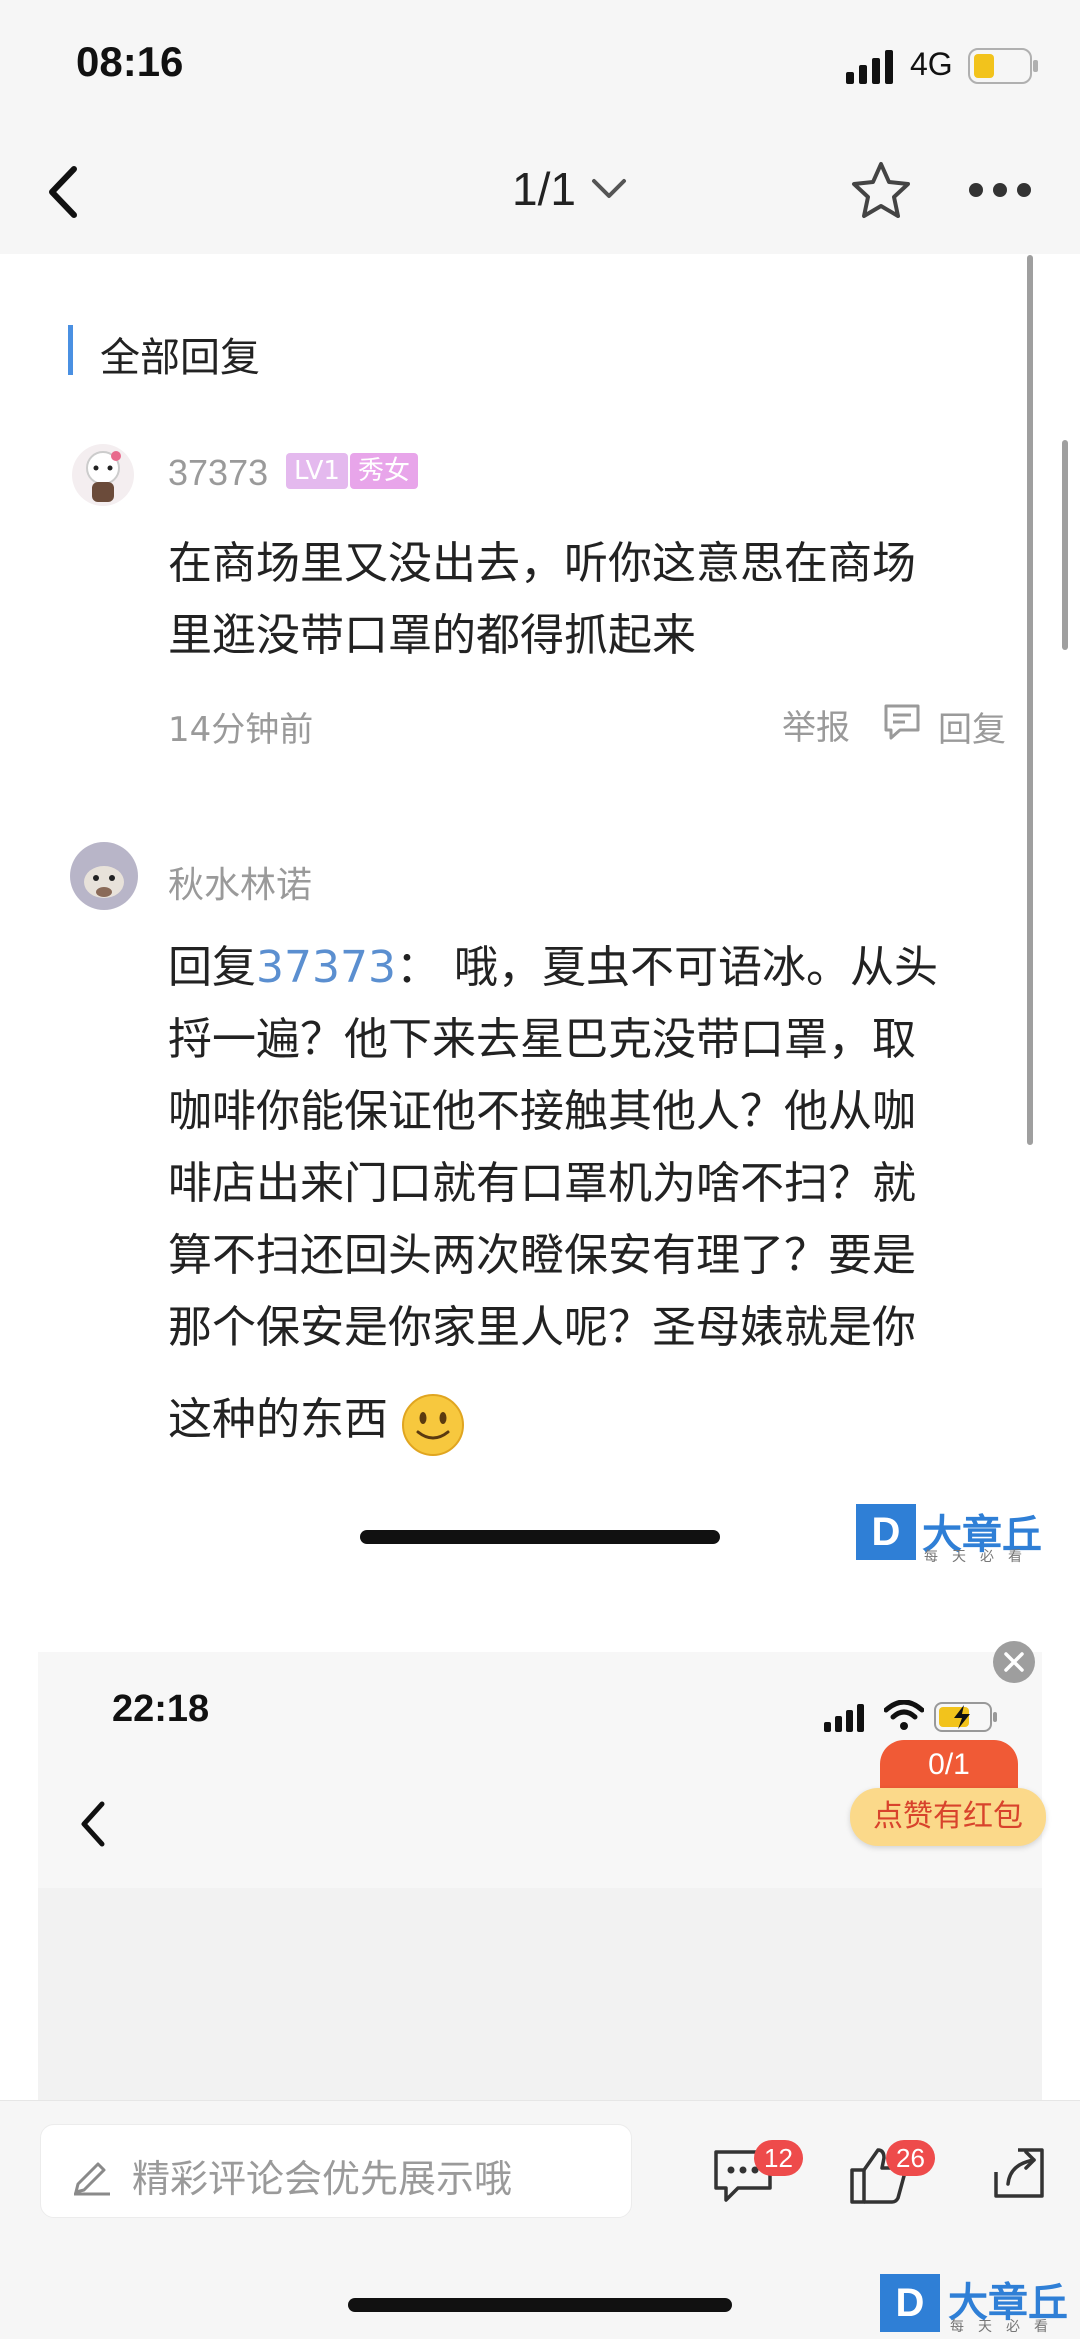 The height and width of the screenshot is (2339, 1080). Describe the element at coordinates (816, 724) in the screenshot. I see `report-button: 举报` at that location.